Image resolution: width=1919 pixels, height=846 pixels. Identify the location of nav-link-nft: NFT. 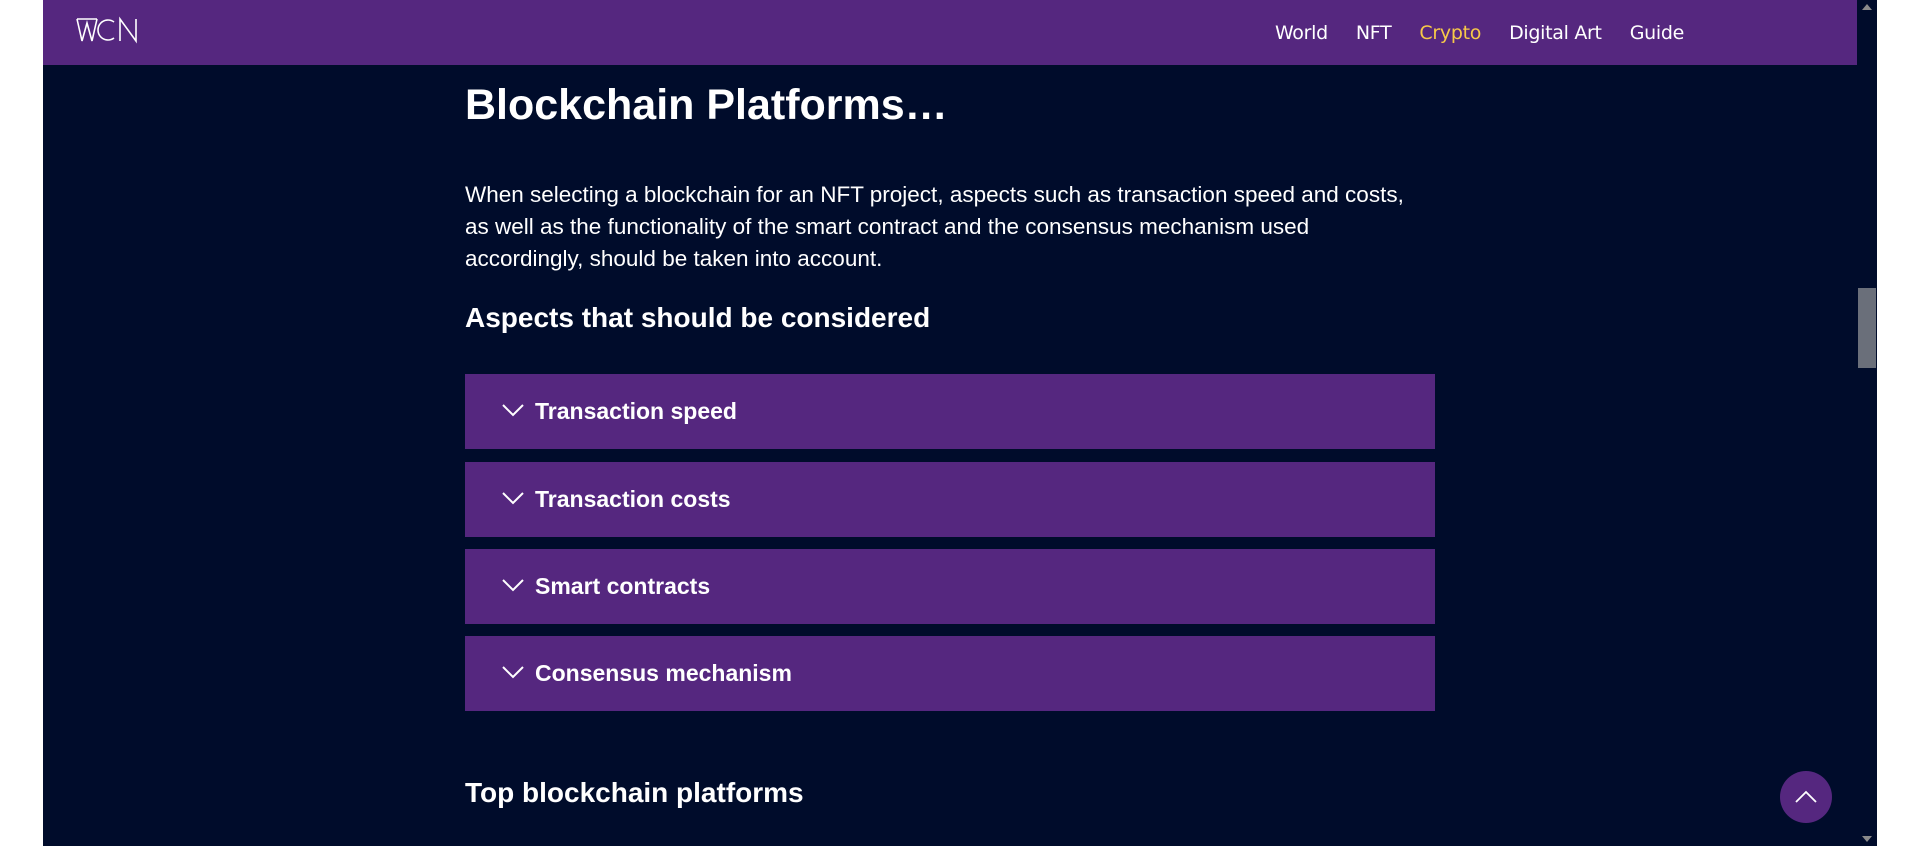
(1374, 33).